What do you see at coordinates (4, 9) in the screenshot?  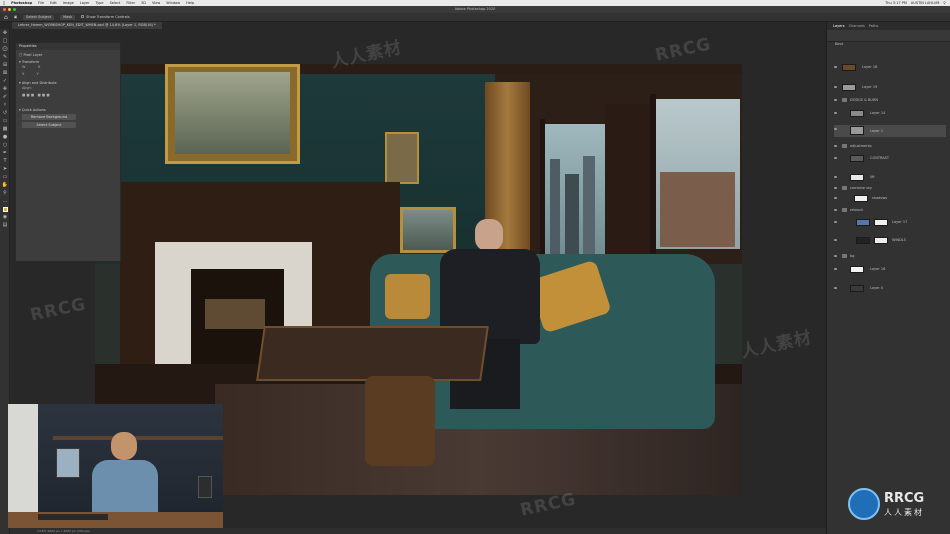 I see `close-window-icon` at bounding box center [4, 9].